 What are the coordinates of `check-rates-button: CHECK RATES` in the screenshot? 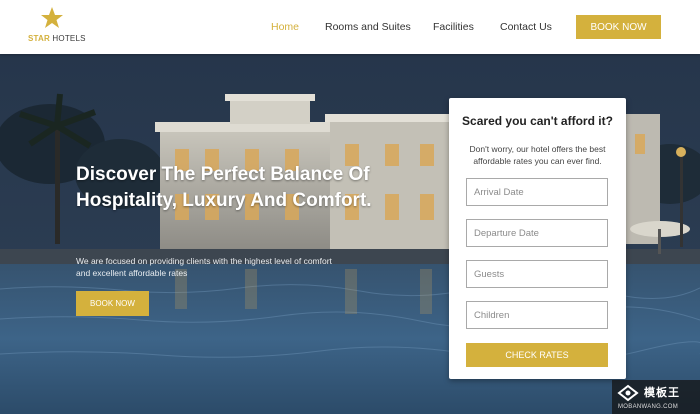 It's located at (537, 355).